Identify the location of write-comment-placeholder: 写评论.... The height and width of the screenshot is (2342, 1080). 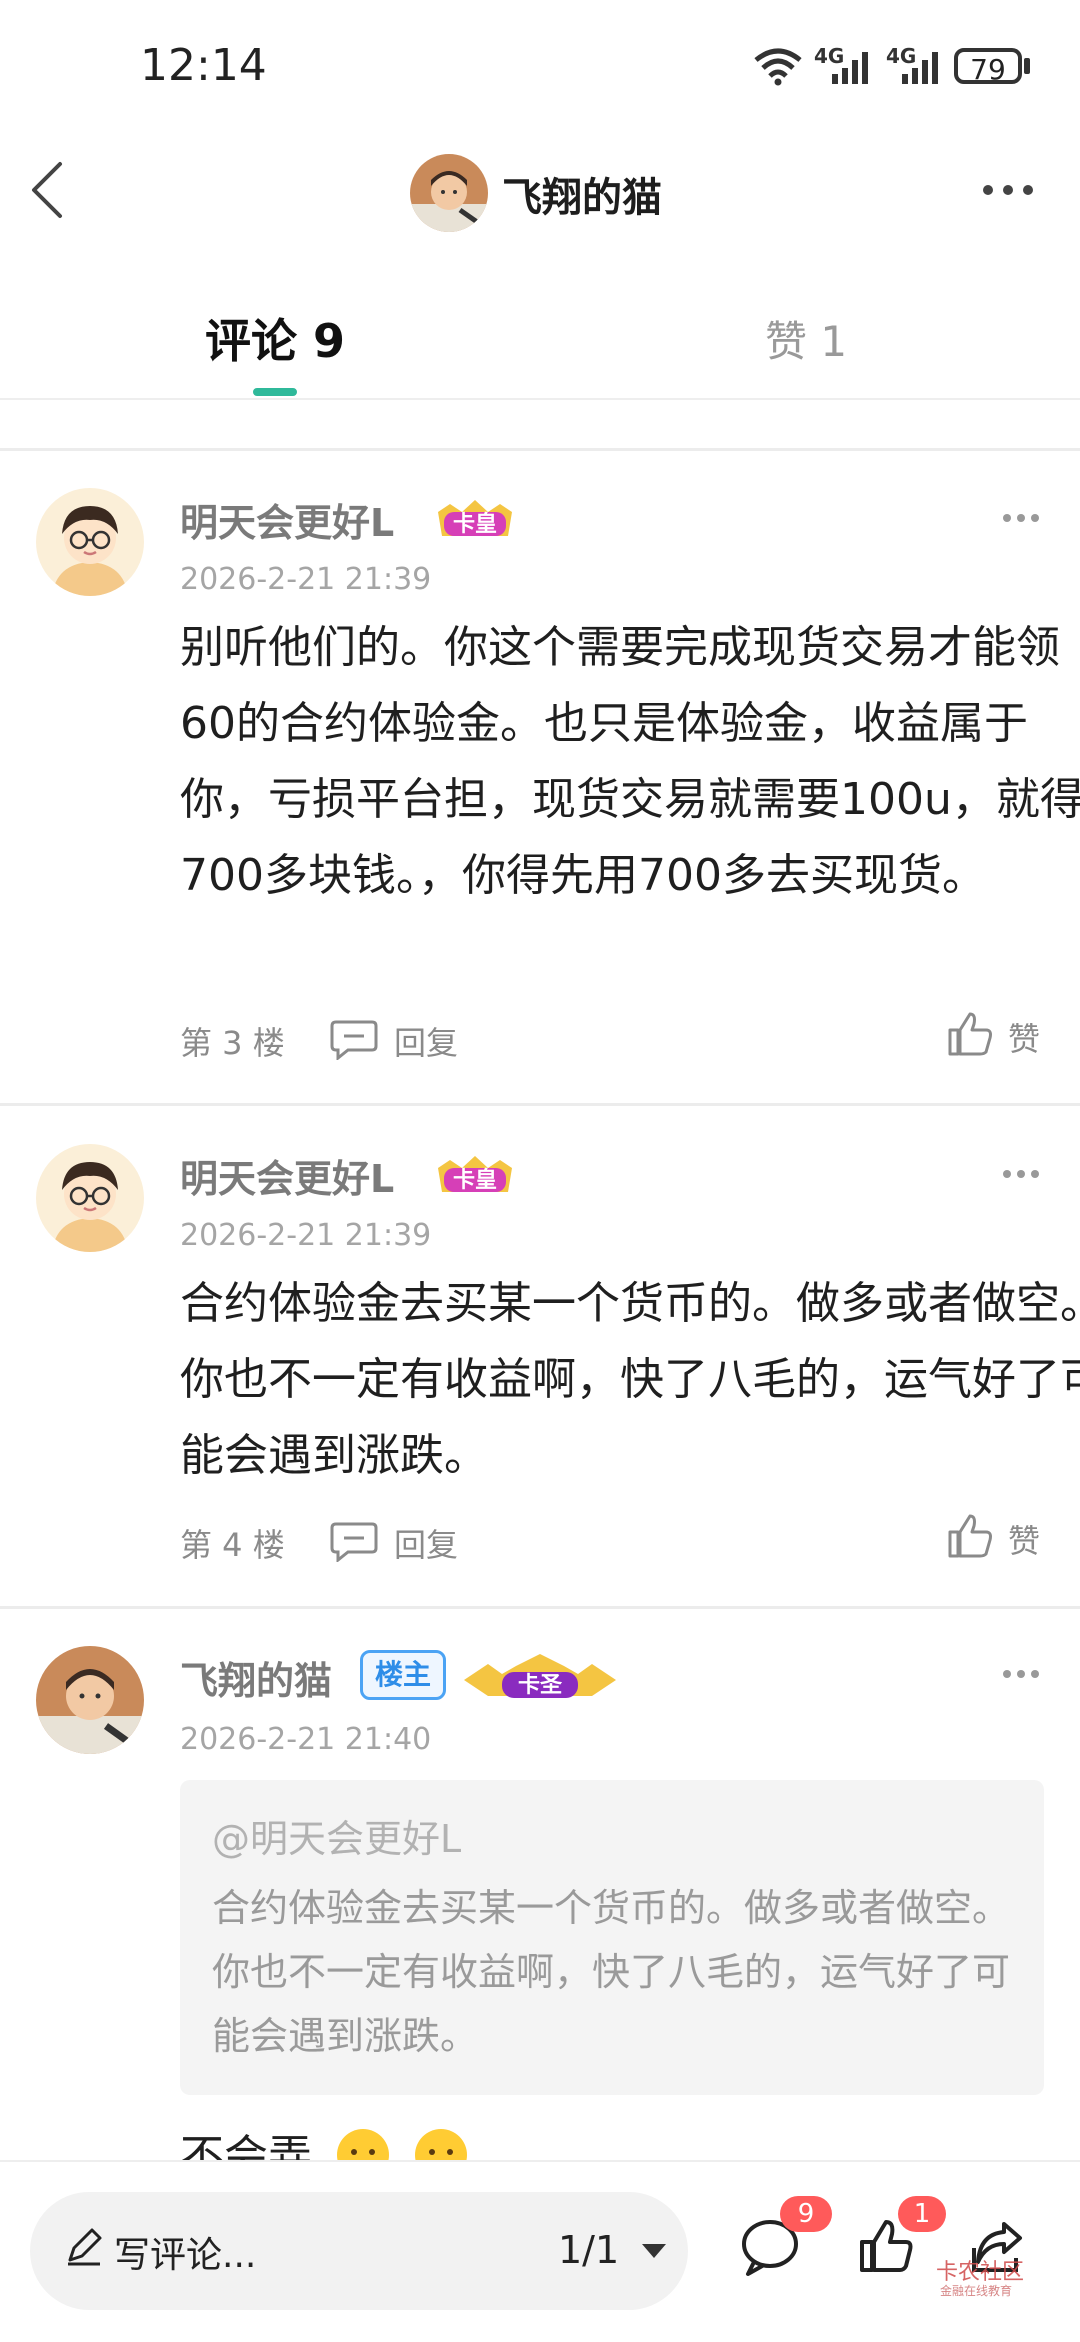
(185, 2252).